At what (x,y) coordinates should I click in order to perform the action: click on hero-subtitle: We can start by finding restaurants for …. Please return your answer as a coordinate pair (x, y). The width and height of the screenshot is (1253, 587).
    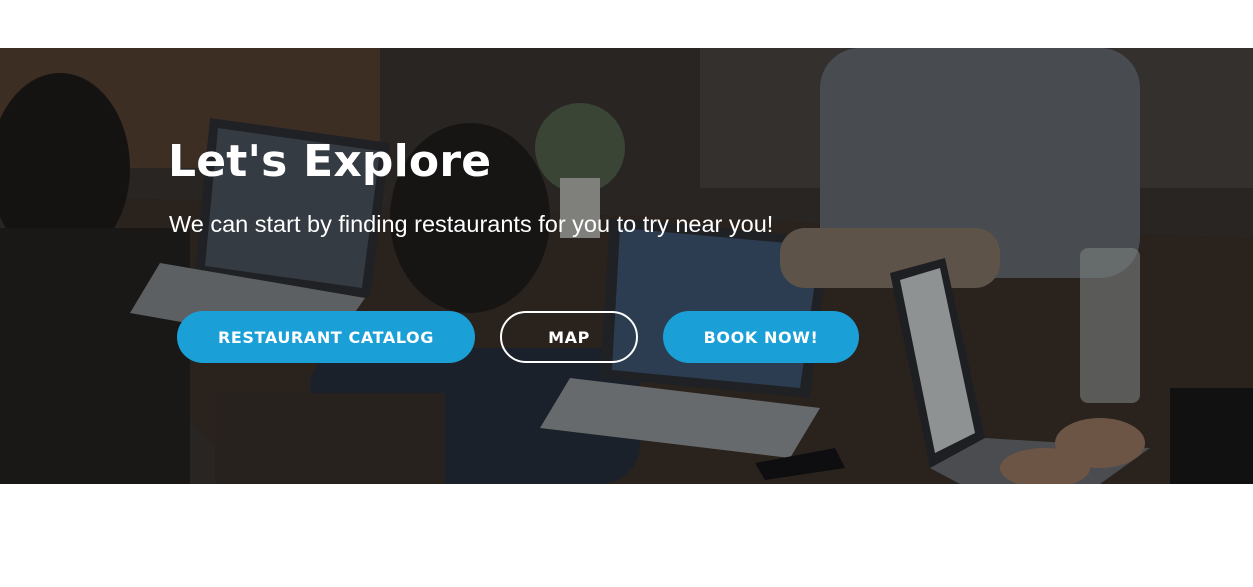
    Looking at the image, I should click on (471, 224).